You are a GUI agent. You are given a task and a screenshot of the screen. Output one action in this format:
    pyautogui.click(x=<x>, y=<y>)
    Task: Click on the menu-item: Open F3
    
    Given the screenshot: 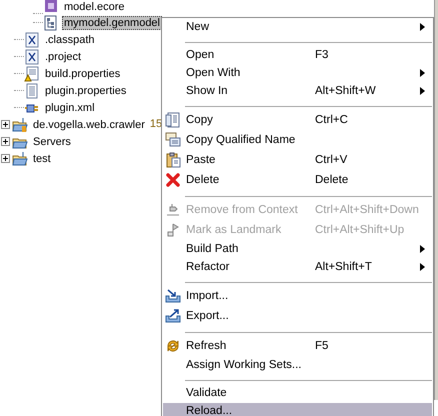 What is the action you would take?
    pyautogui.click(x=297, y=56)
    